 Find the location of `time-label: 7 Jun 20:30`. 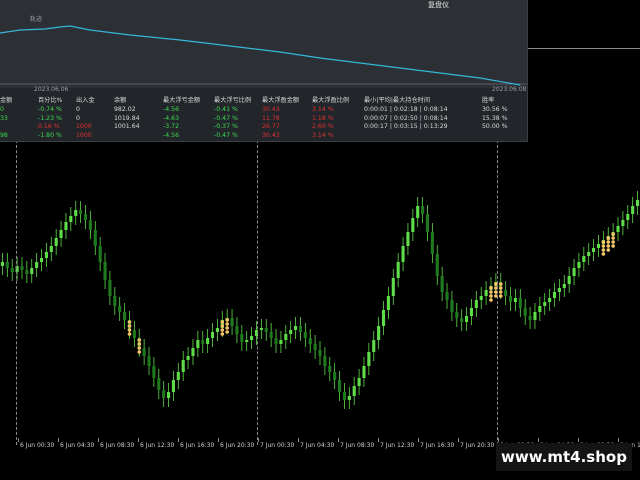

time-label: 7 Jun 20:30 is located at coordinates (477, 445).